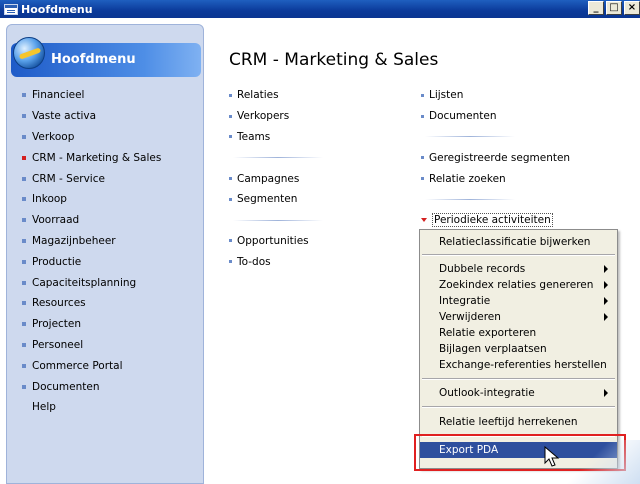 The image size is (640, 484). Describe the element at coordinates (518, 393) in the screenshot. I see `menu-item-outlook-integratie: Outlook-integratie` at that location.